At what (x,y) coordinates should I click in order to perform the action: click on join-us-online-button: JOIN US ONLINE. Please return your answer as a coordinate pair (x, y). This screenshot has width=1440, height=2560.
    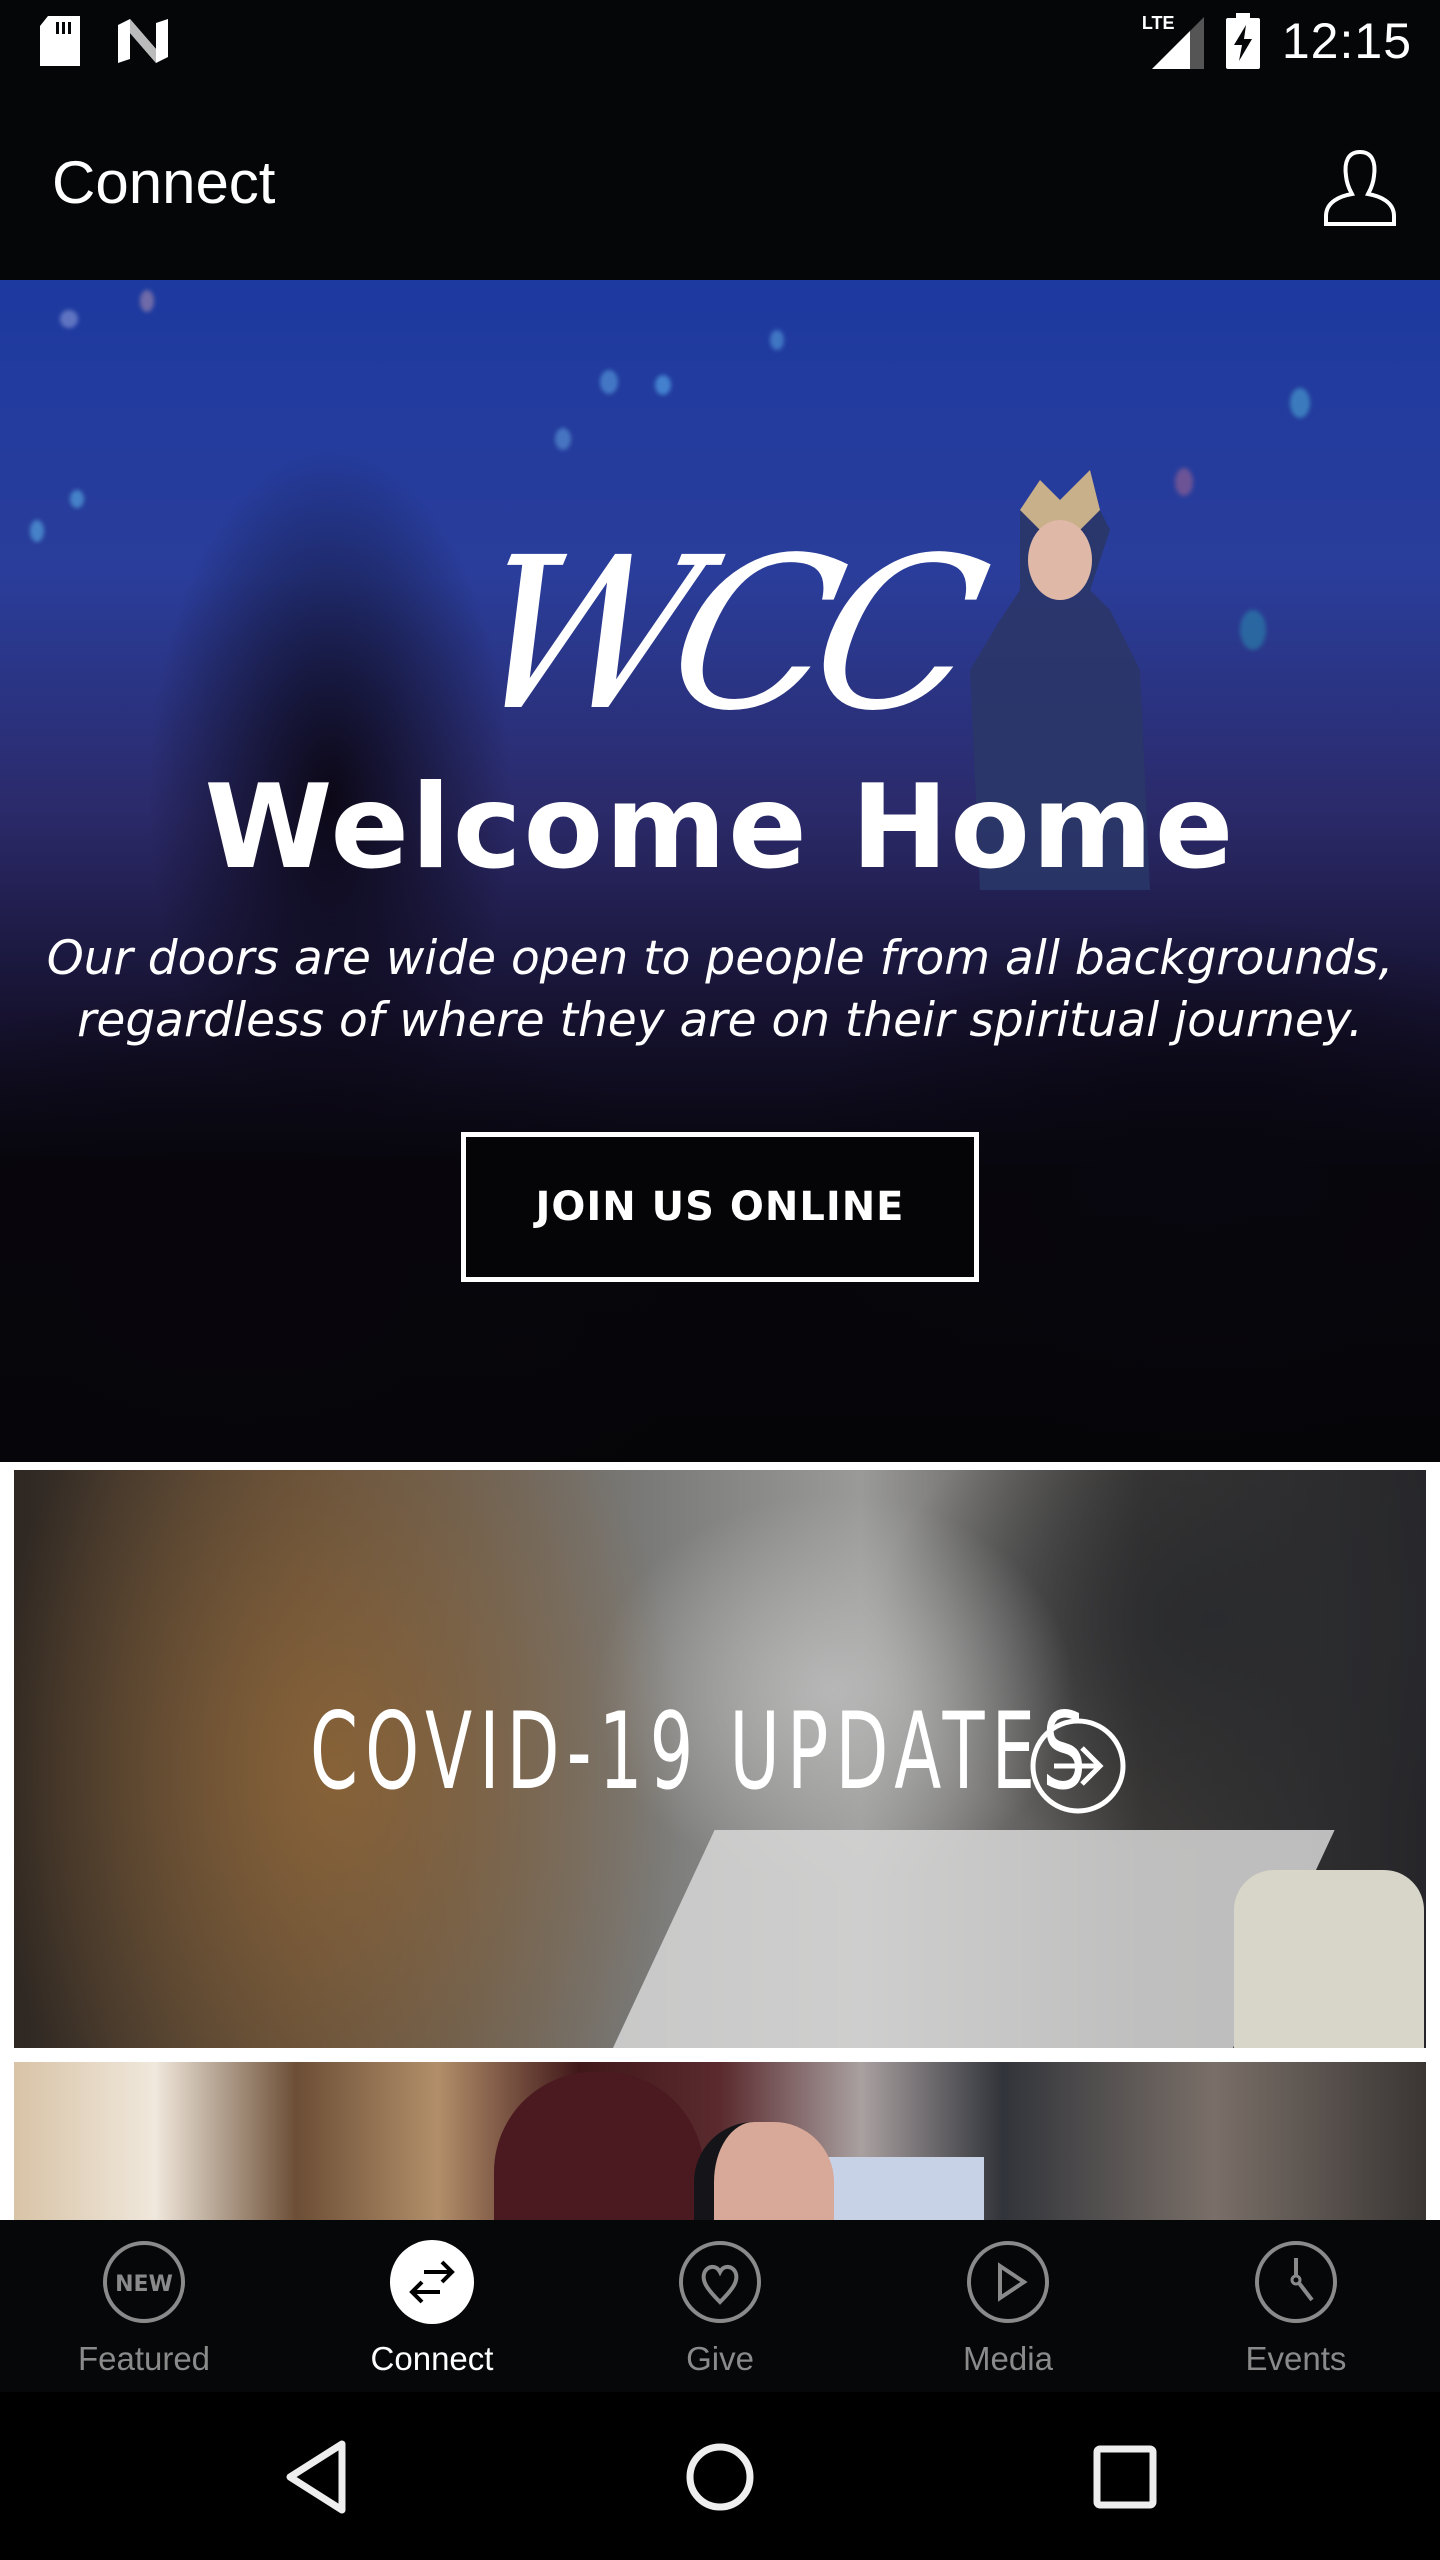
    Looking at the image, I should click on (720, 1207).